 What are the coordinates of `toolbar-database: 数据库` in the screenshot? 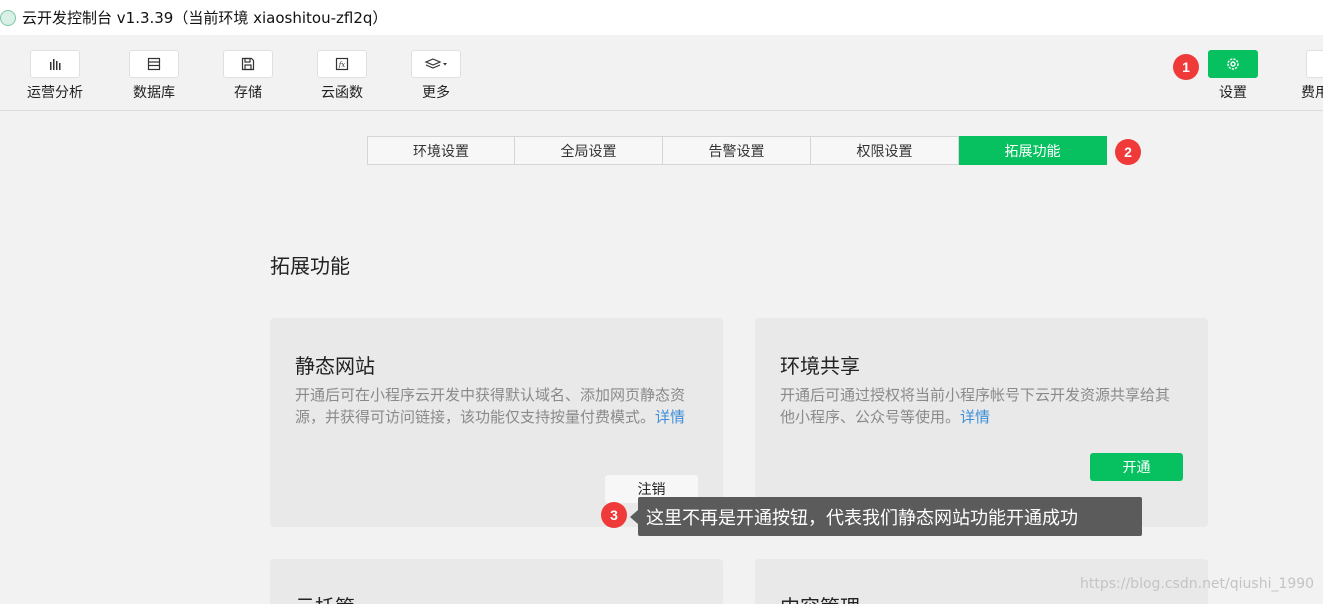 It's located at (154, 76).